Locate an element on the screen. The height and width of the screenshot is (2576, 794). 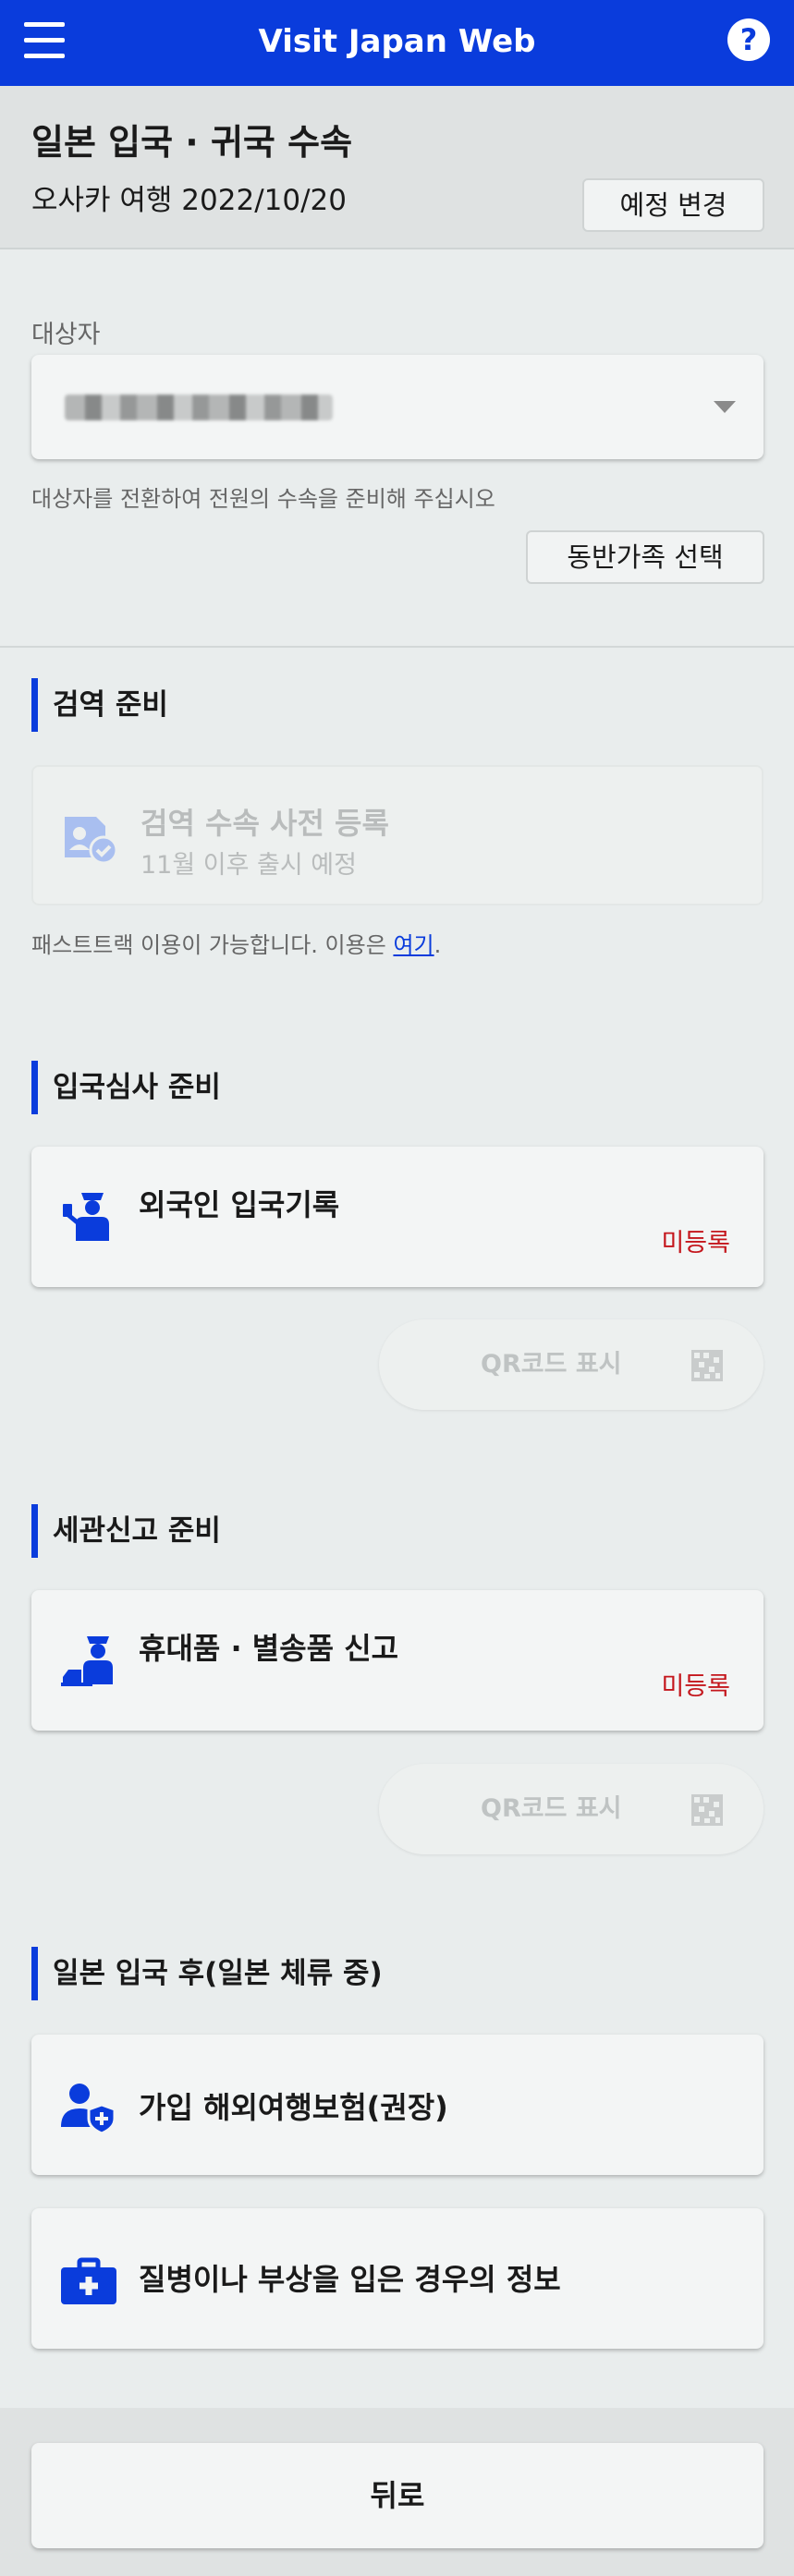
subject-name-redacted is located at coordinates (199, 407).